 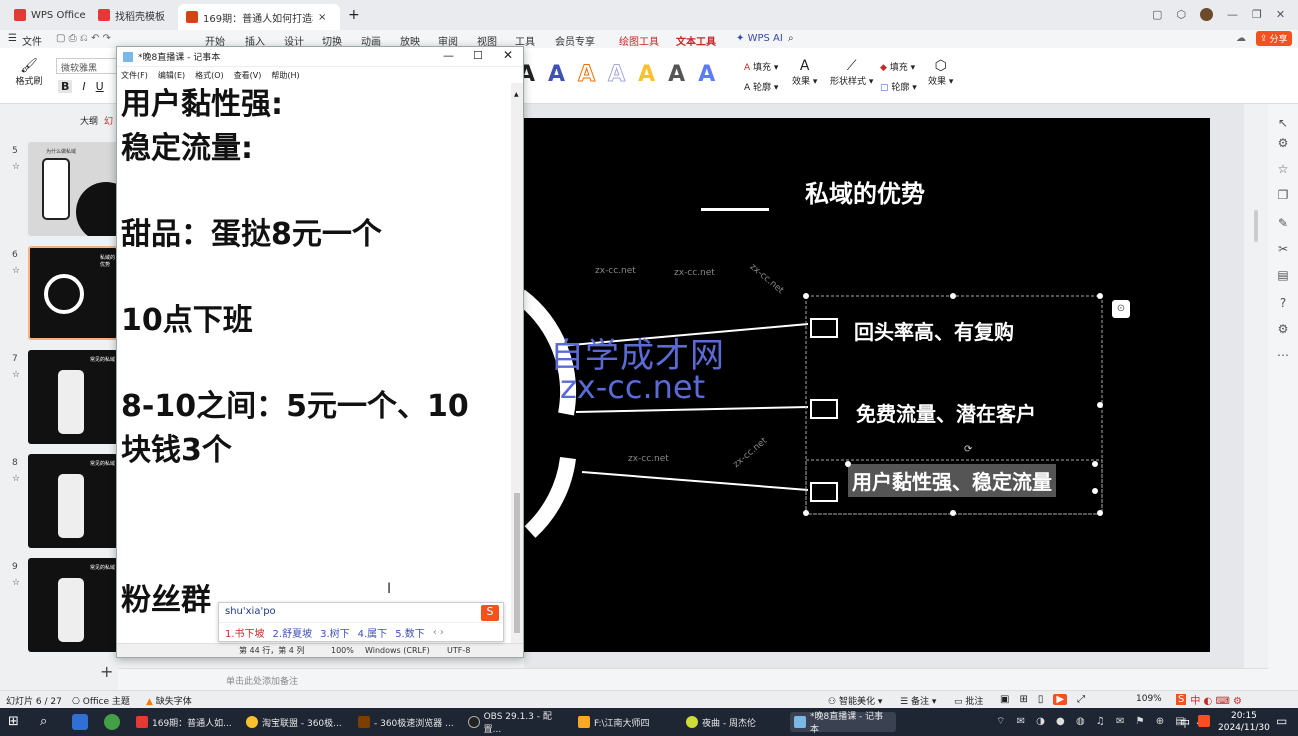 What do you see at coordinates (1281, 721) in the screenshot?
I see `notification-icon: ▭` at bounding box center [1281, 721].